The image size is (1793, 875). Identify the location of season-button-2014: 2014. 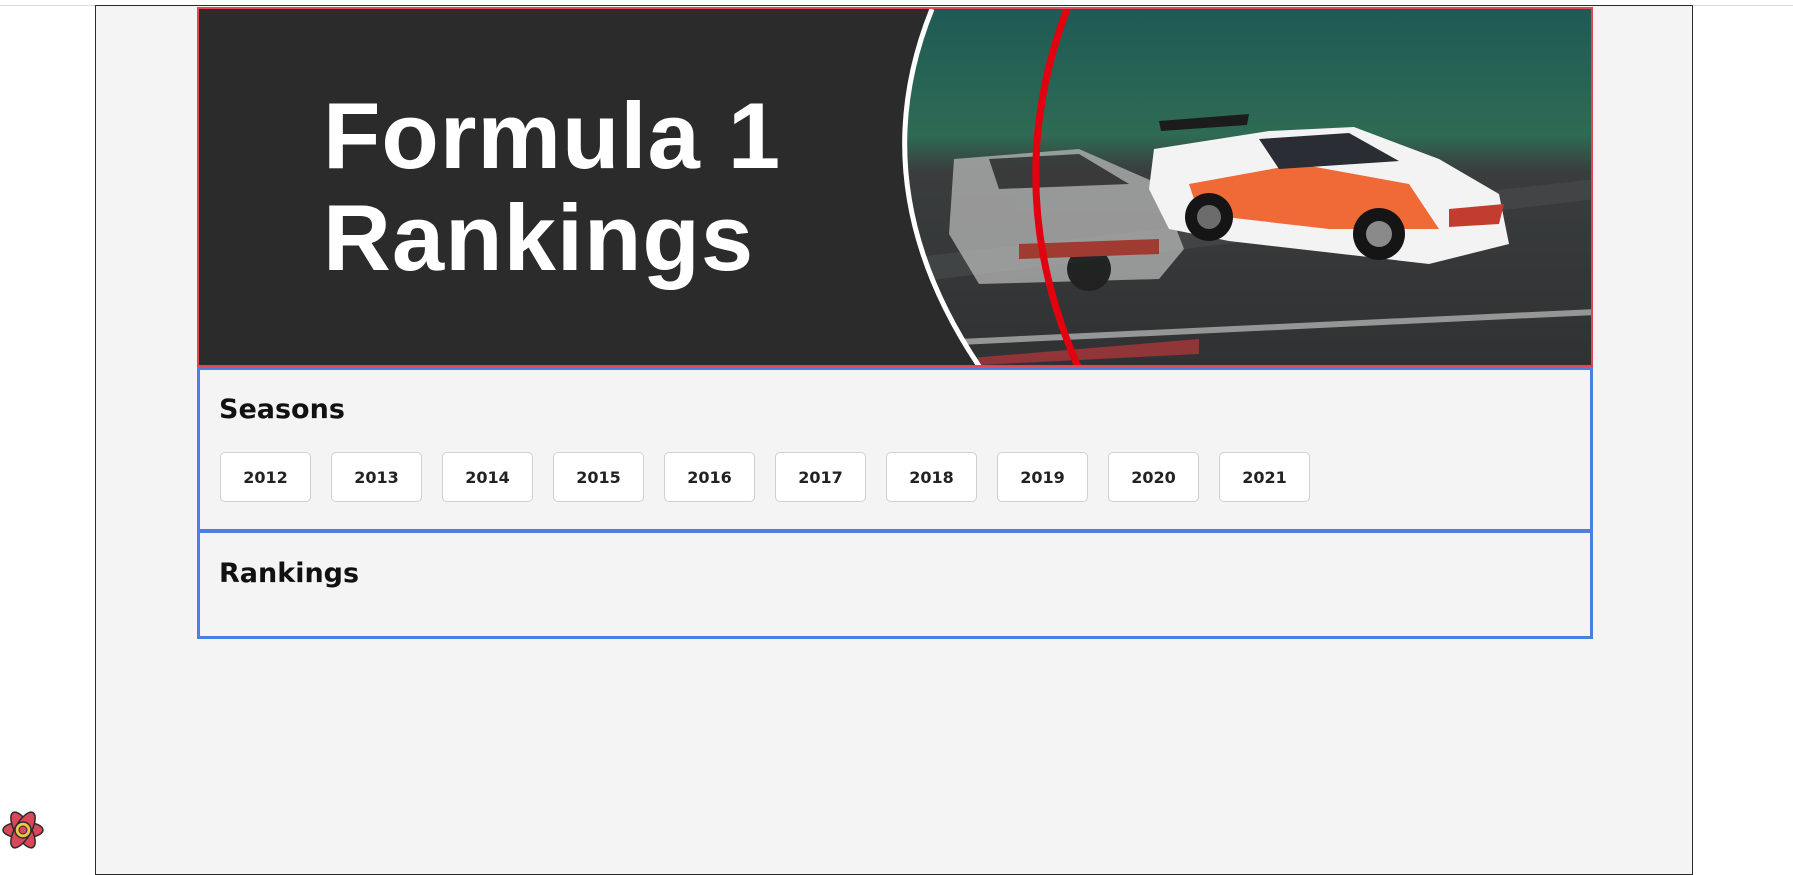
(487, 477).